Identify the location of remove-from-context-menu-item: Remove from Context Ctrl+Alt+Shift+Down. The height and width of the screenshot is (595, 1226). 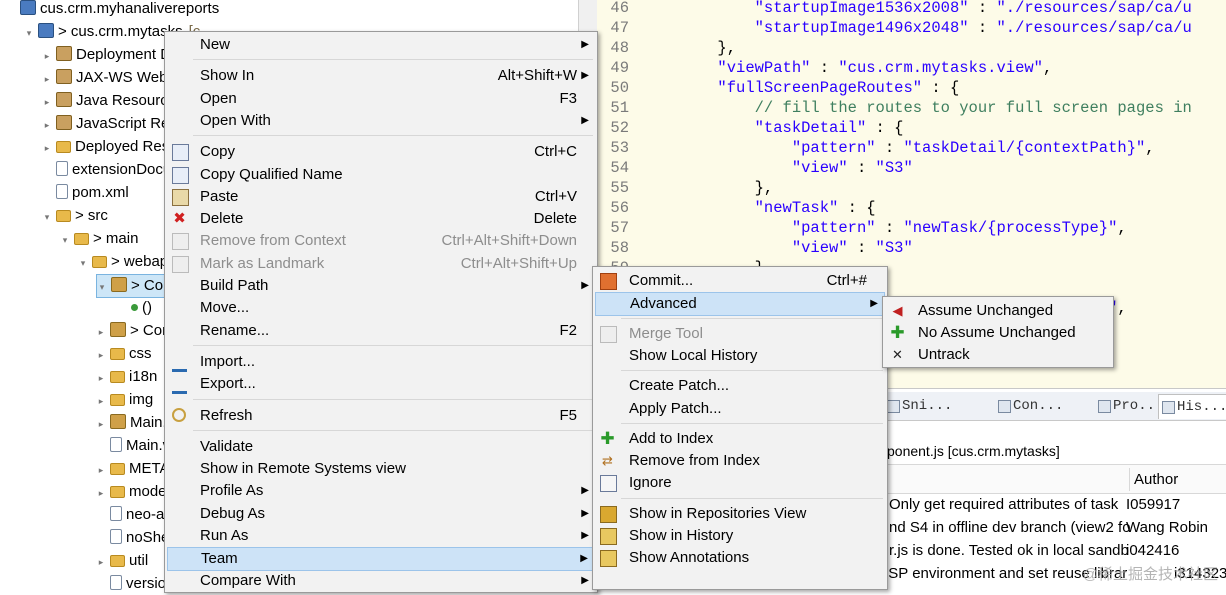
(381, 241).